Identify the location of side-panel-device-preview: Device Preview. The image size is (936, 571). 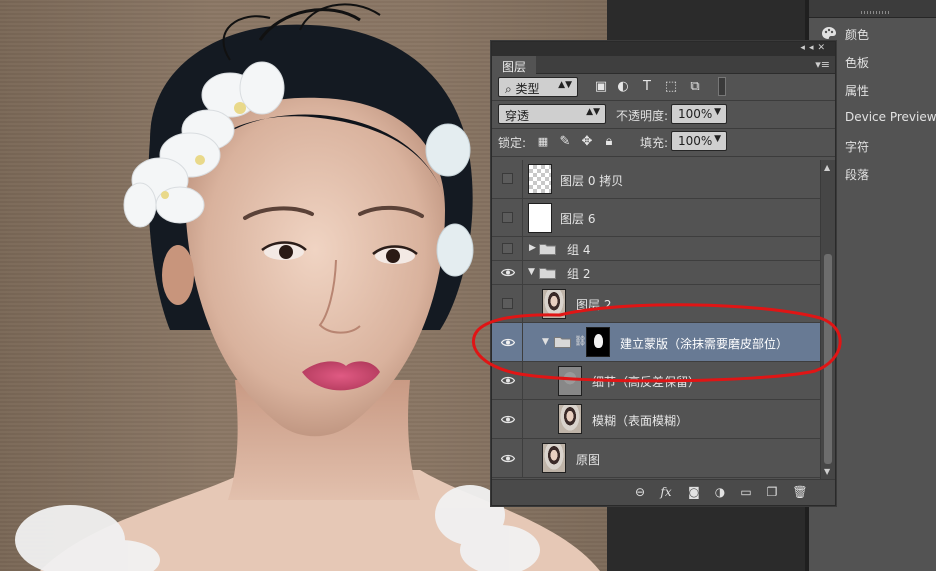
(890, 117).